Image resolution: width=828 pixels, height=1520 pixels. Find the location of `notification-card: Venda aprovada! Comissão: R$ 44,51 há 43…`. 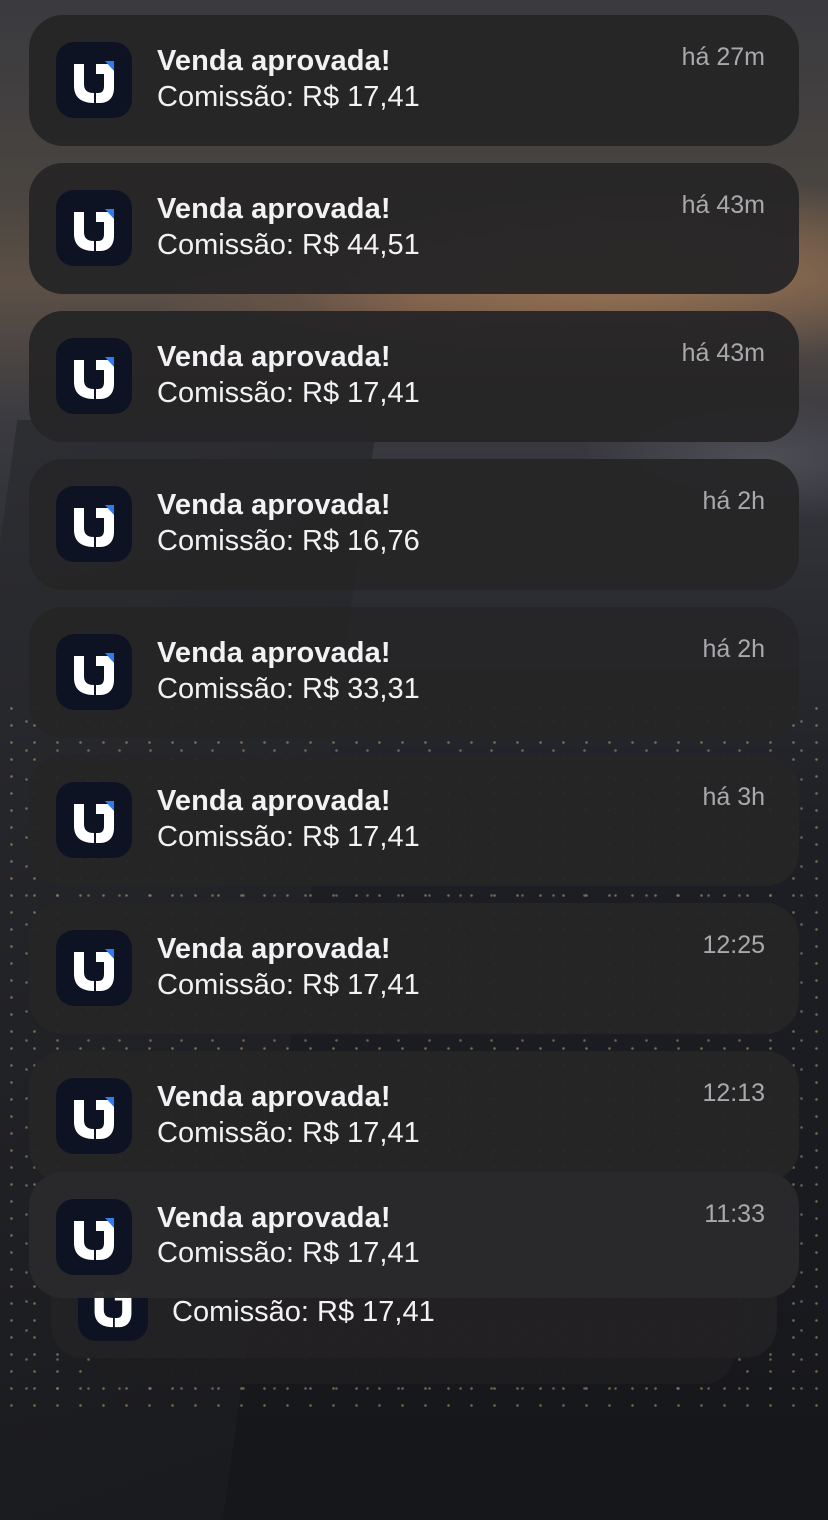

notification-card: Venda aprovada! Comissão: R$ 44,51 há 43… is located at coordinates (414, 228).